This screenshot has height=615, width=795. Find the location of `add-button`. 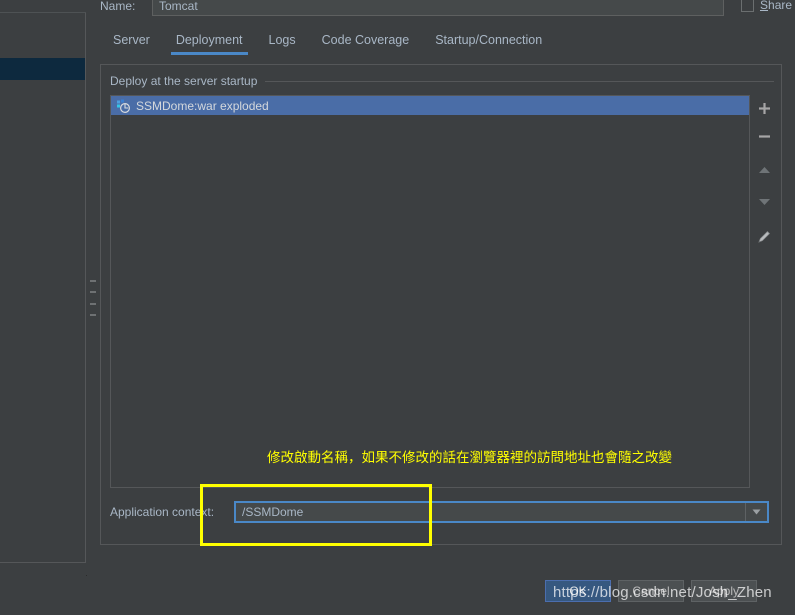

add-button is located at coordinates (764, 108).